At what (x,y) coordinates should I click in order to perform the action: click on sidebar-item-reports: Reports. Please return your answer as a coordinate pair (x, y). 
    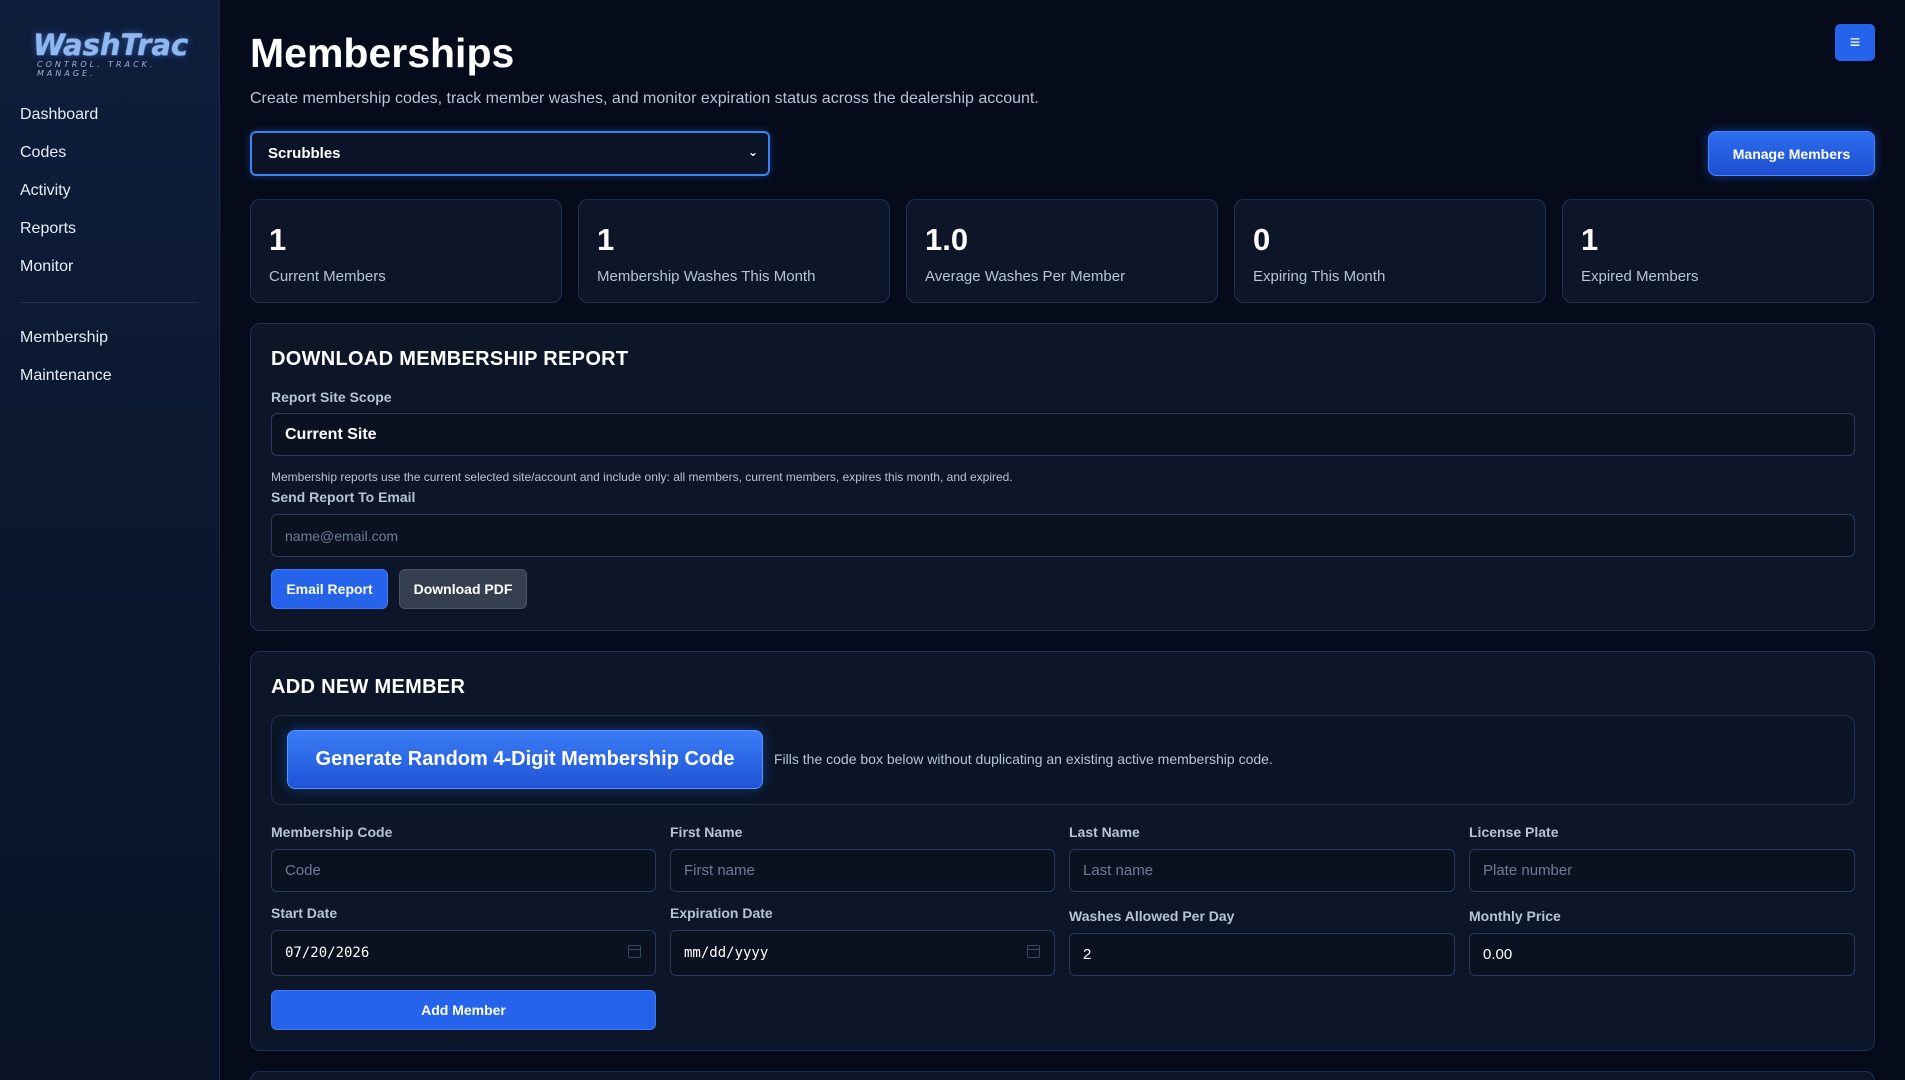
    Looking at the image, I should click on (110, 229).